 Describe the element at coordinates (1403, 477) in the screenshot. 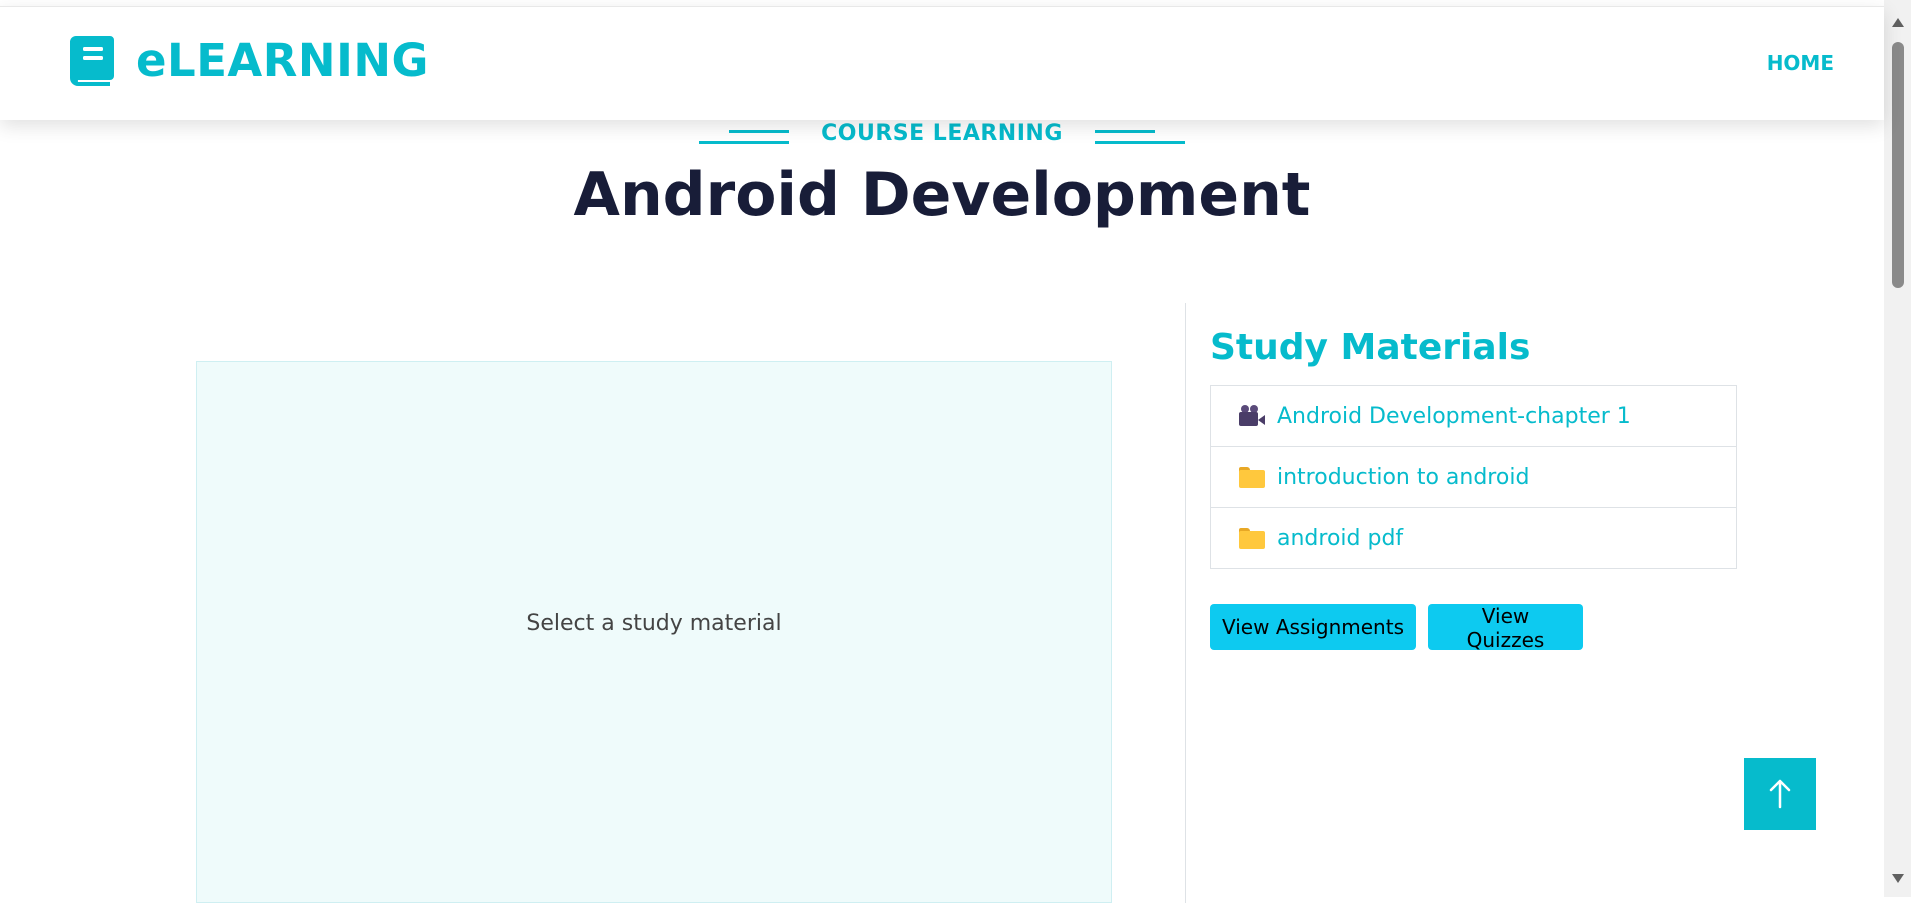

I see `material-label: introduction to android` at that location.